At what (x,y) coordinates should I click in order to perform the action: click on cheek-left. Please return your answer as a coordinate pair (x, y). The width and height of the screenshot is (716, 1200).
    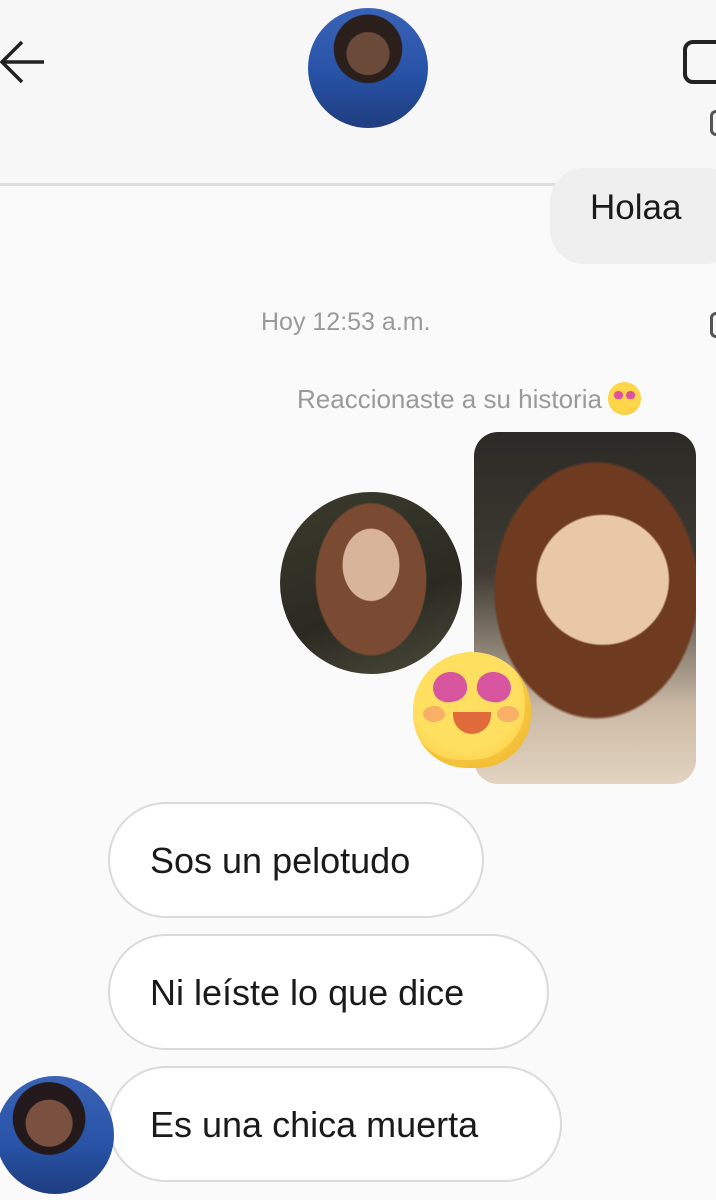
    Looking at the image, I should click on (434, 714).